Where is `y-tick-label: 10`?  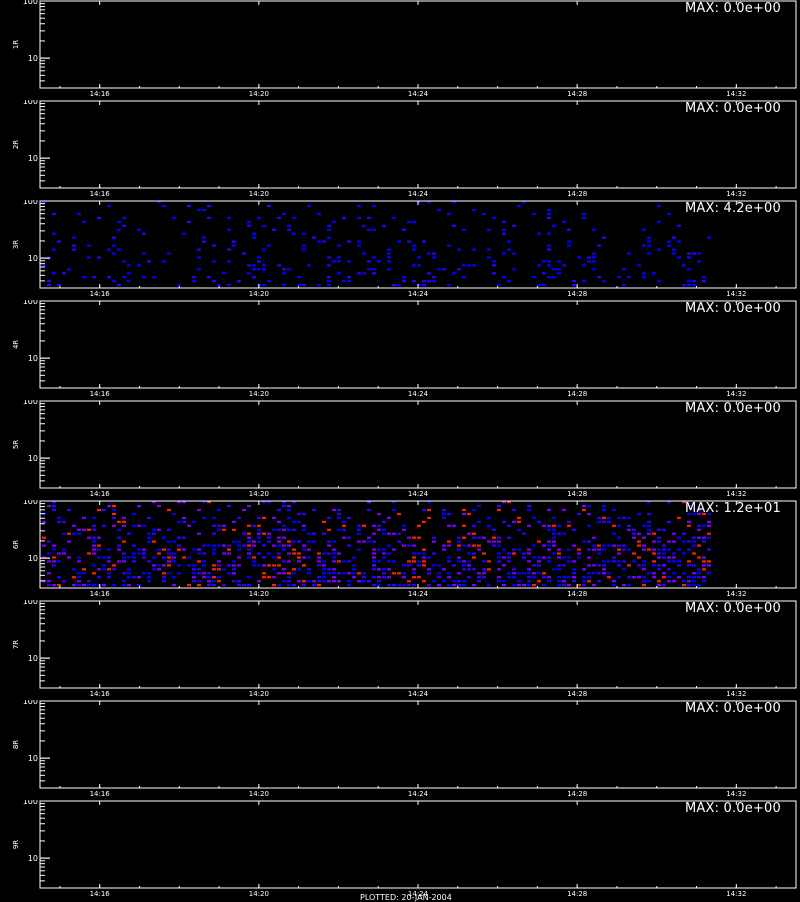 y-tick-label: 10 is located at coordinates (33, 158).